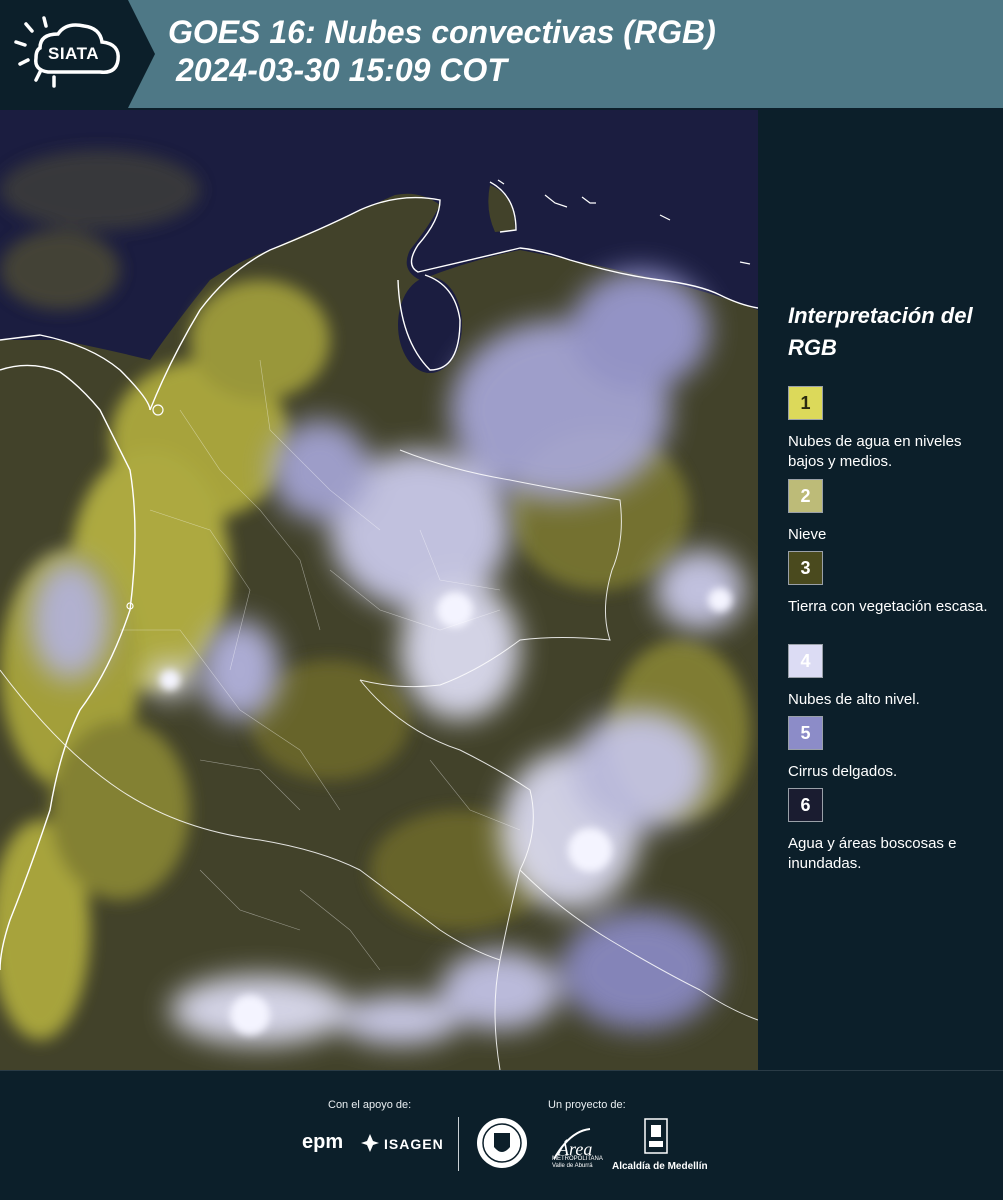 The image size is (1003, 1200). I want to click on footer-divider, so click(458, 1144).